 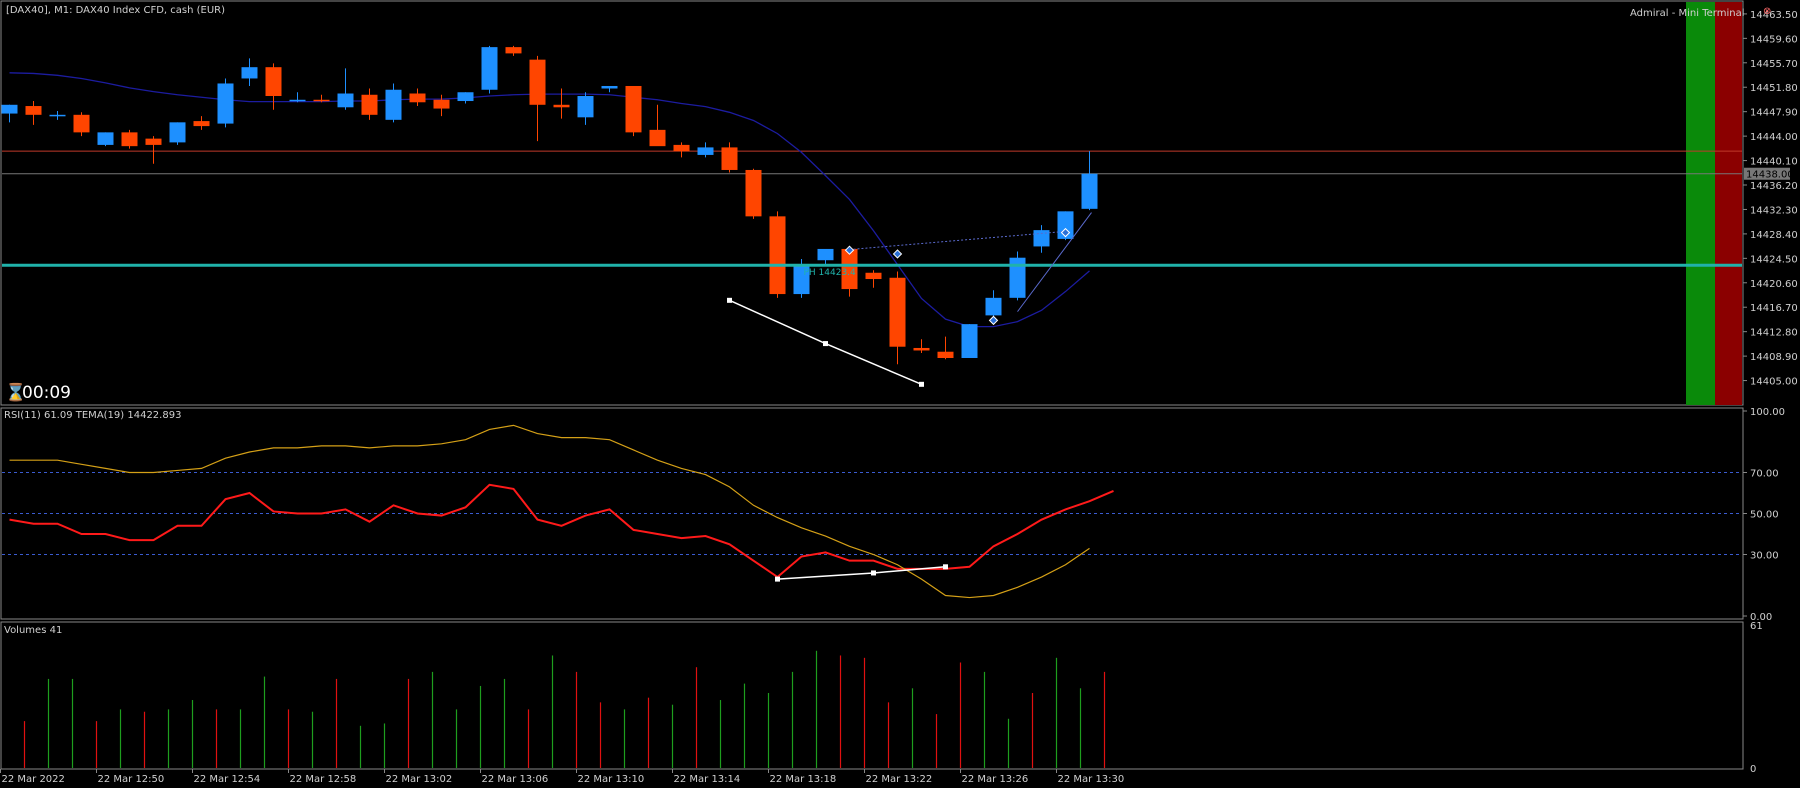 What do you see at coordinates (611, 779) in the screenshot?
I see `time-tick-label: 22 Mar 13:10` at bounding box center [611, 779].